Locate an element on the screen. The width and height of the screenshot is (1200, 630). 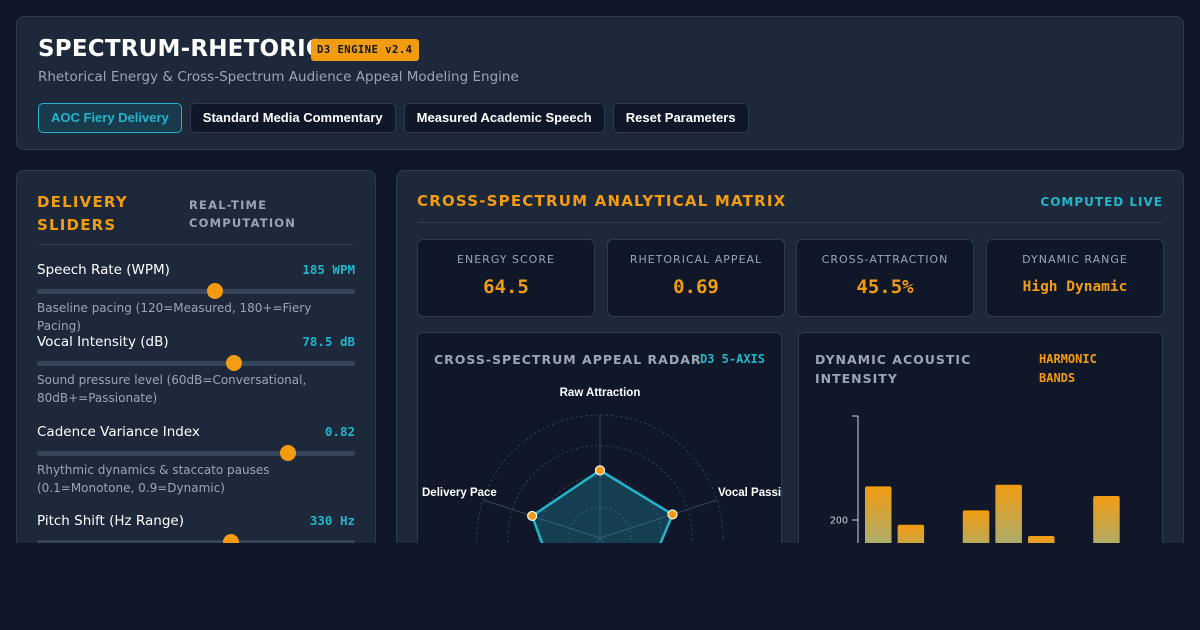
metric-value: 64.5 is located at coordinates (506, 287).